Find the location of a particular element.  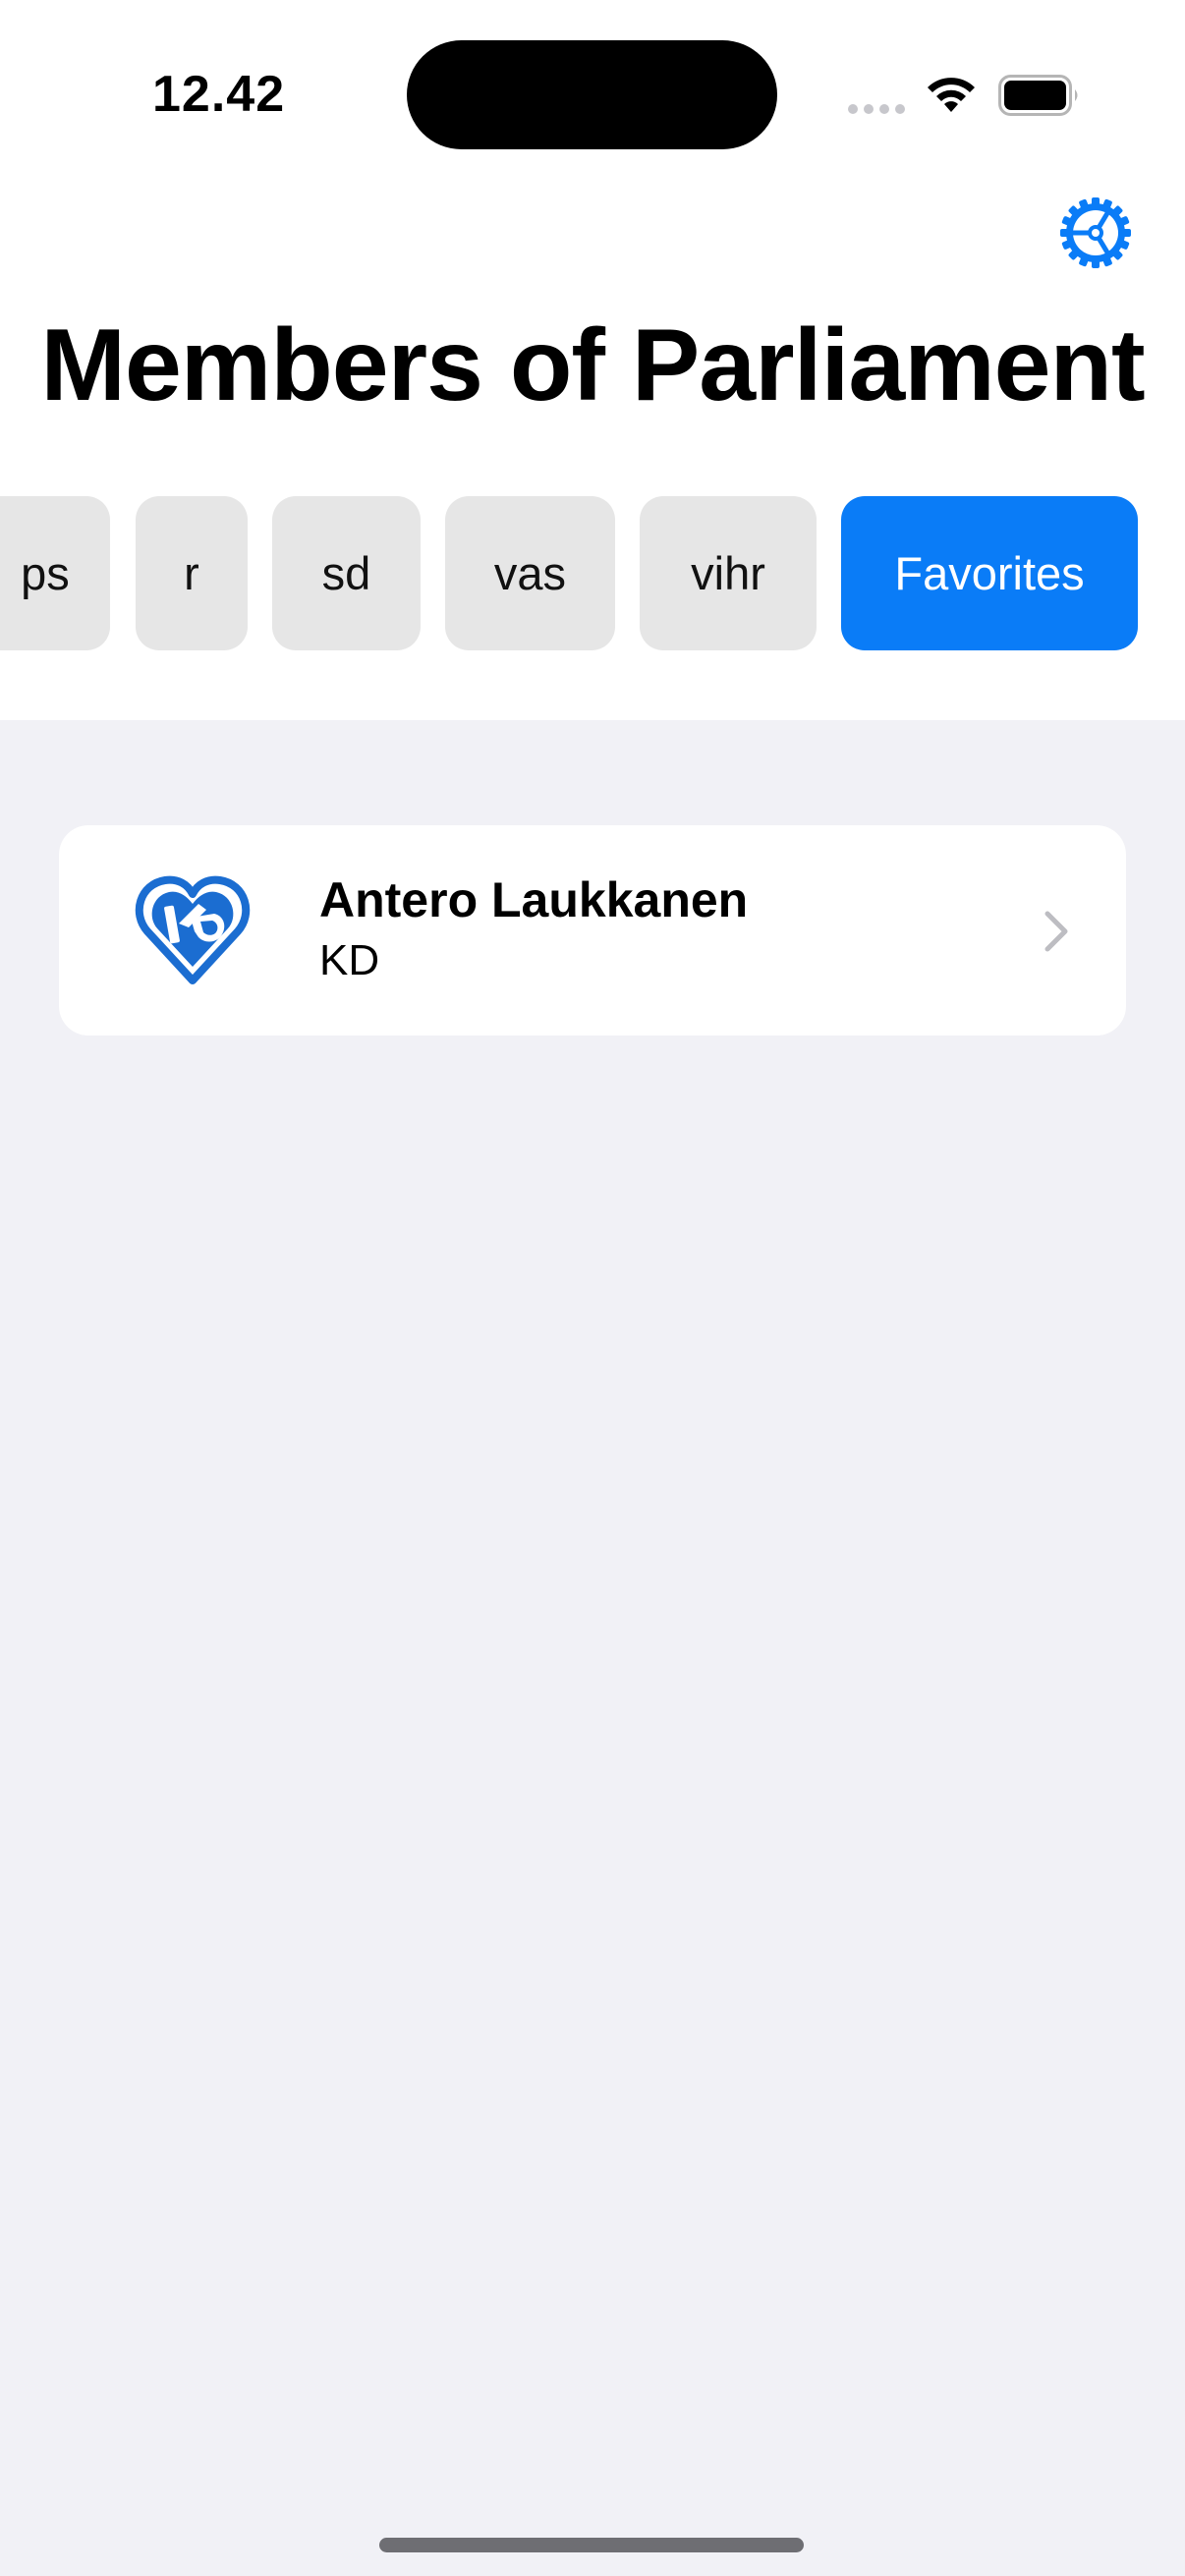

filter-chip-vas: vas is located at coordinates (530, 573).